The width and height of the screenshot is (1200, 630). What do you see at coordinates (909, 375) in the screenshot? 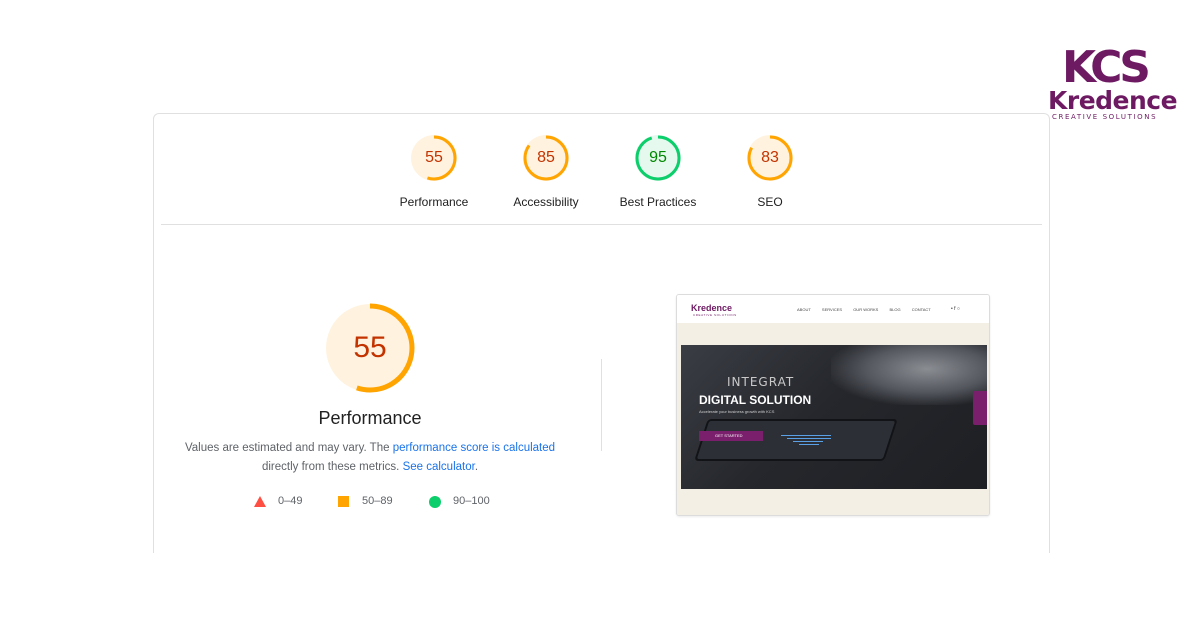
I see `hand-image` at bounding box center [909, 375].